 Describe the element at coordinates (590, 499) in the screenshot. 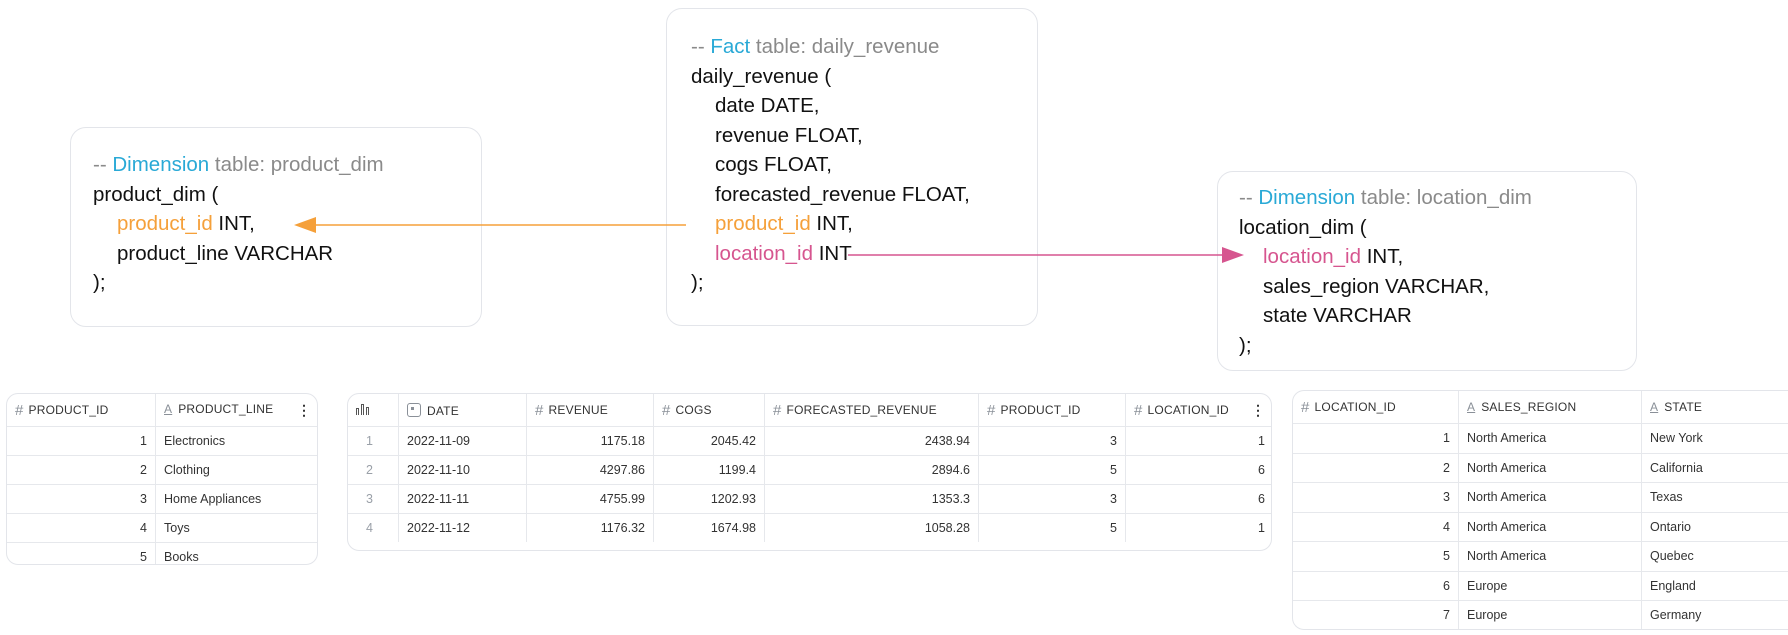

I see `cell-revenue: 4755.99` at that location.